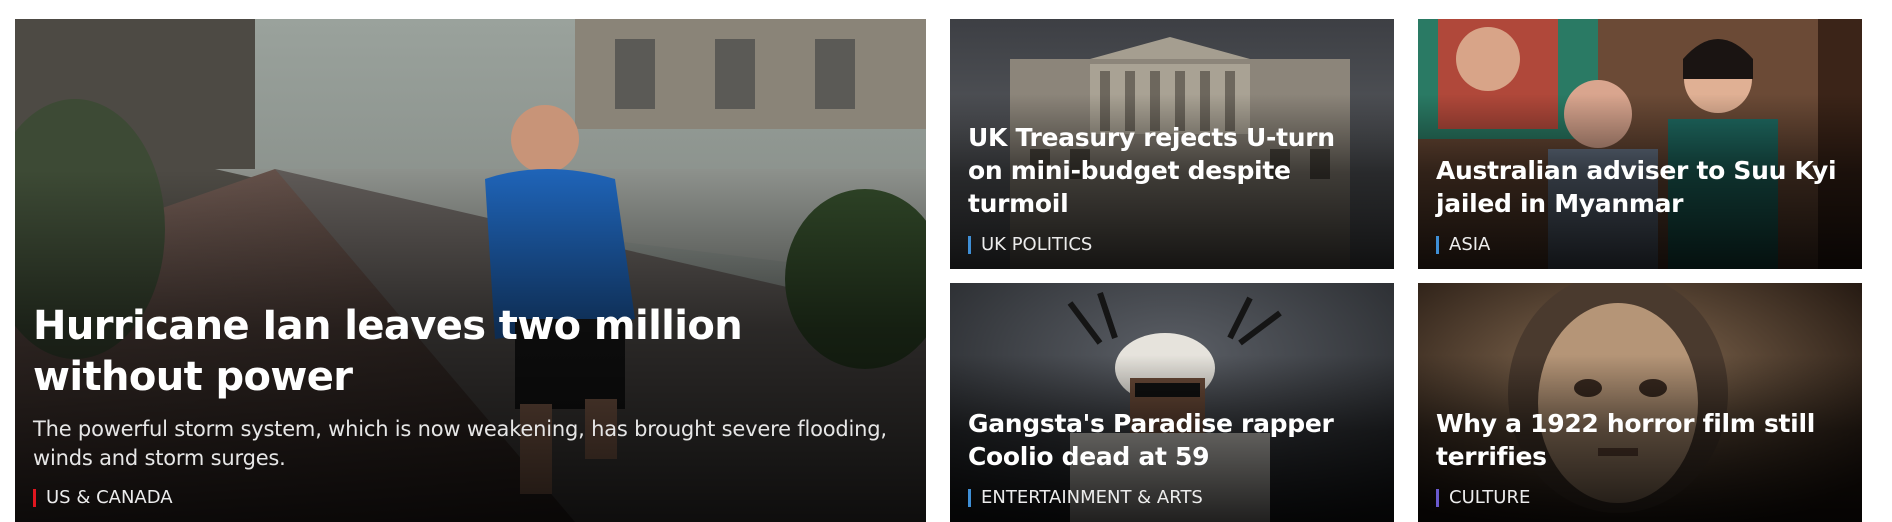 The image size is (1892, 522). I want to click on headline: Why a 1922 horror film still terrifies, so click(1640, 440).